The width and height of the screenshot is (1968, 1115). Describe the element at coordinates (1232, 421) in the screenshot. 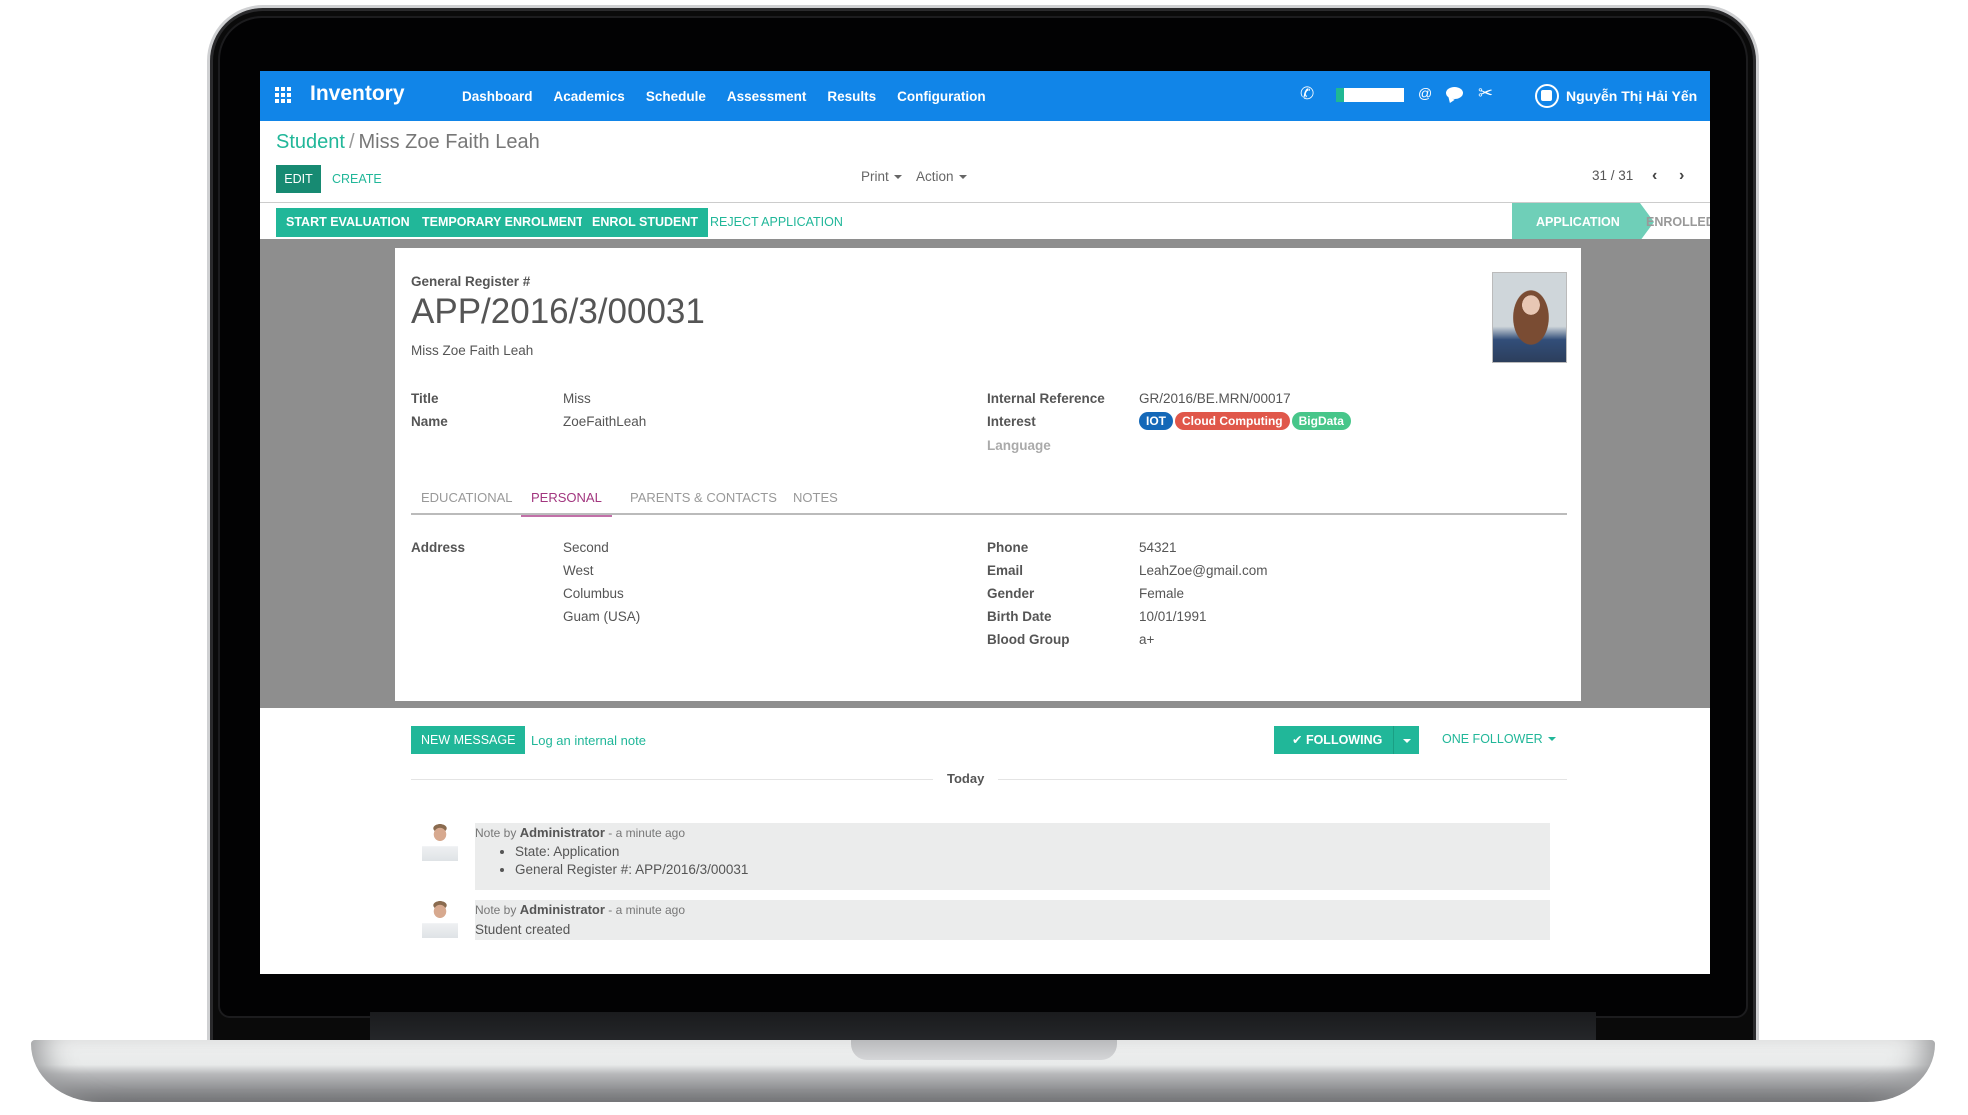

I see `interest-tag-cloud-computing: Cloud Computing` at that location.